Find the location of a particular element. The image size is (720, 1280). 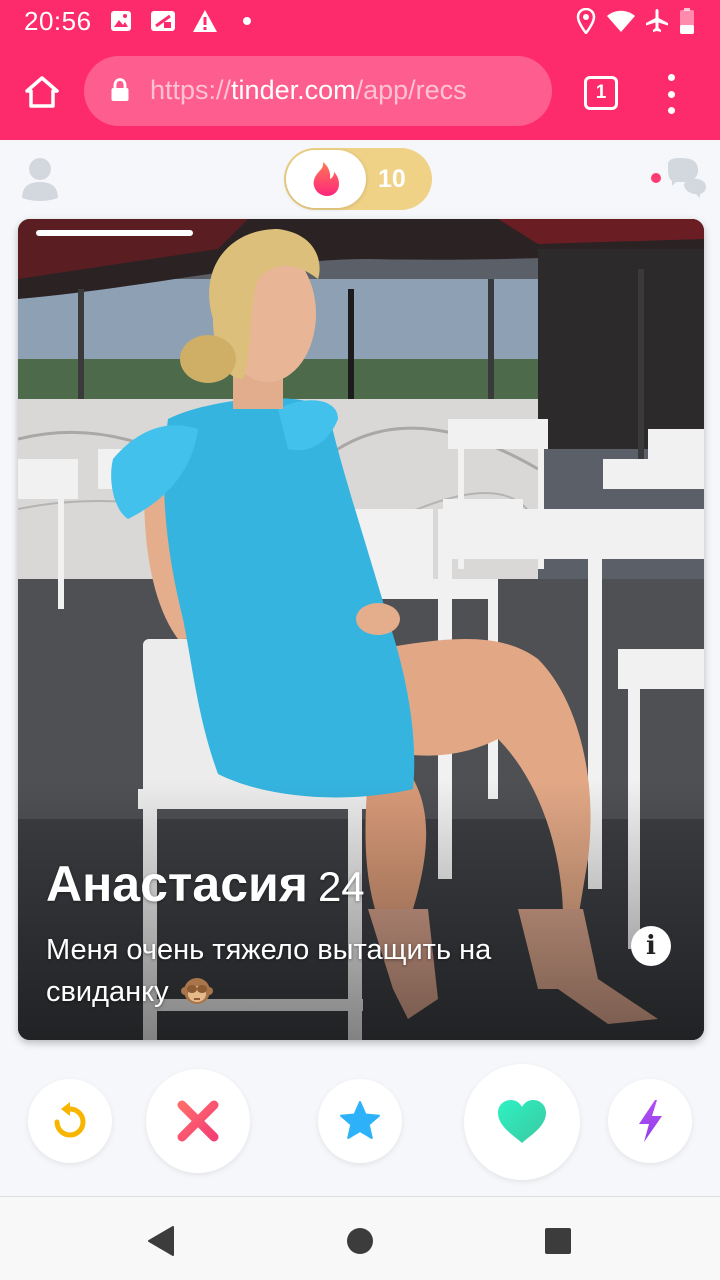

info-button: i is located at coordinates (651, 946).